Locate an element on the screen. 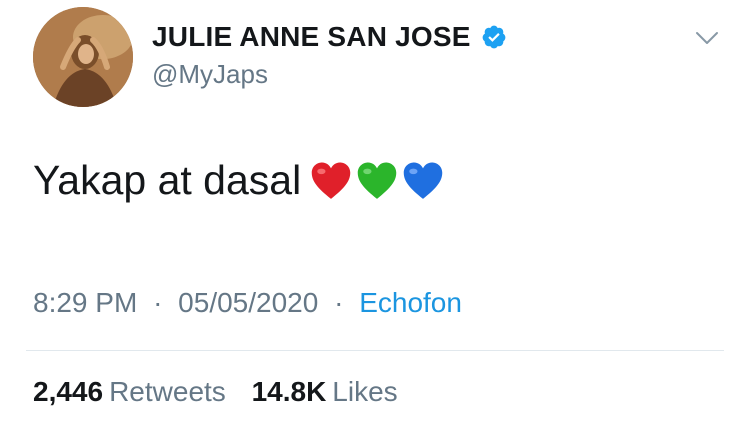 The height and width of the screenshot is (424, 750). emoji-group is located at coordinates (377, 181).